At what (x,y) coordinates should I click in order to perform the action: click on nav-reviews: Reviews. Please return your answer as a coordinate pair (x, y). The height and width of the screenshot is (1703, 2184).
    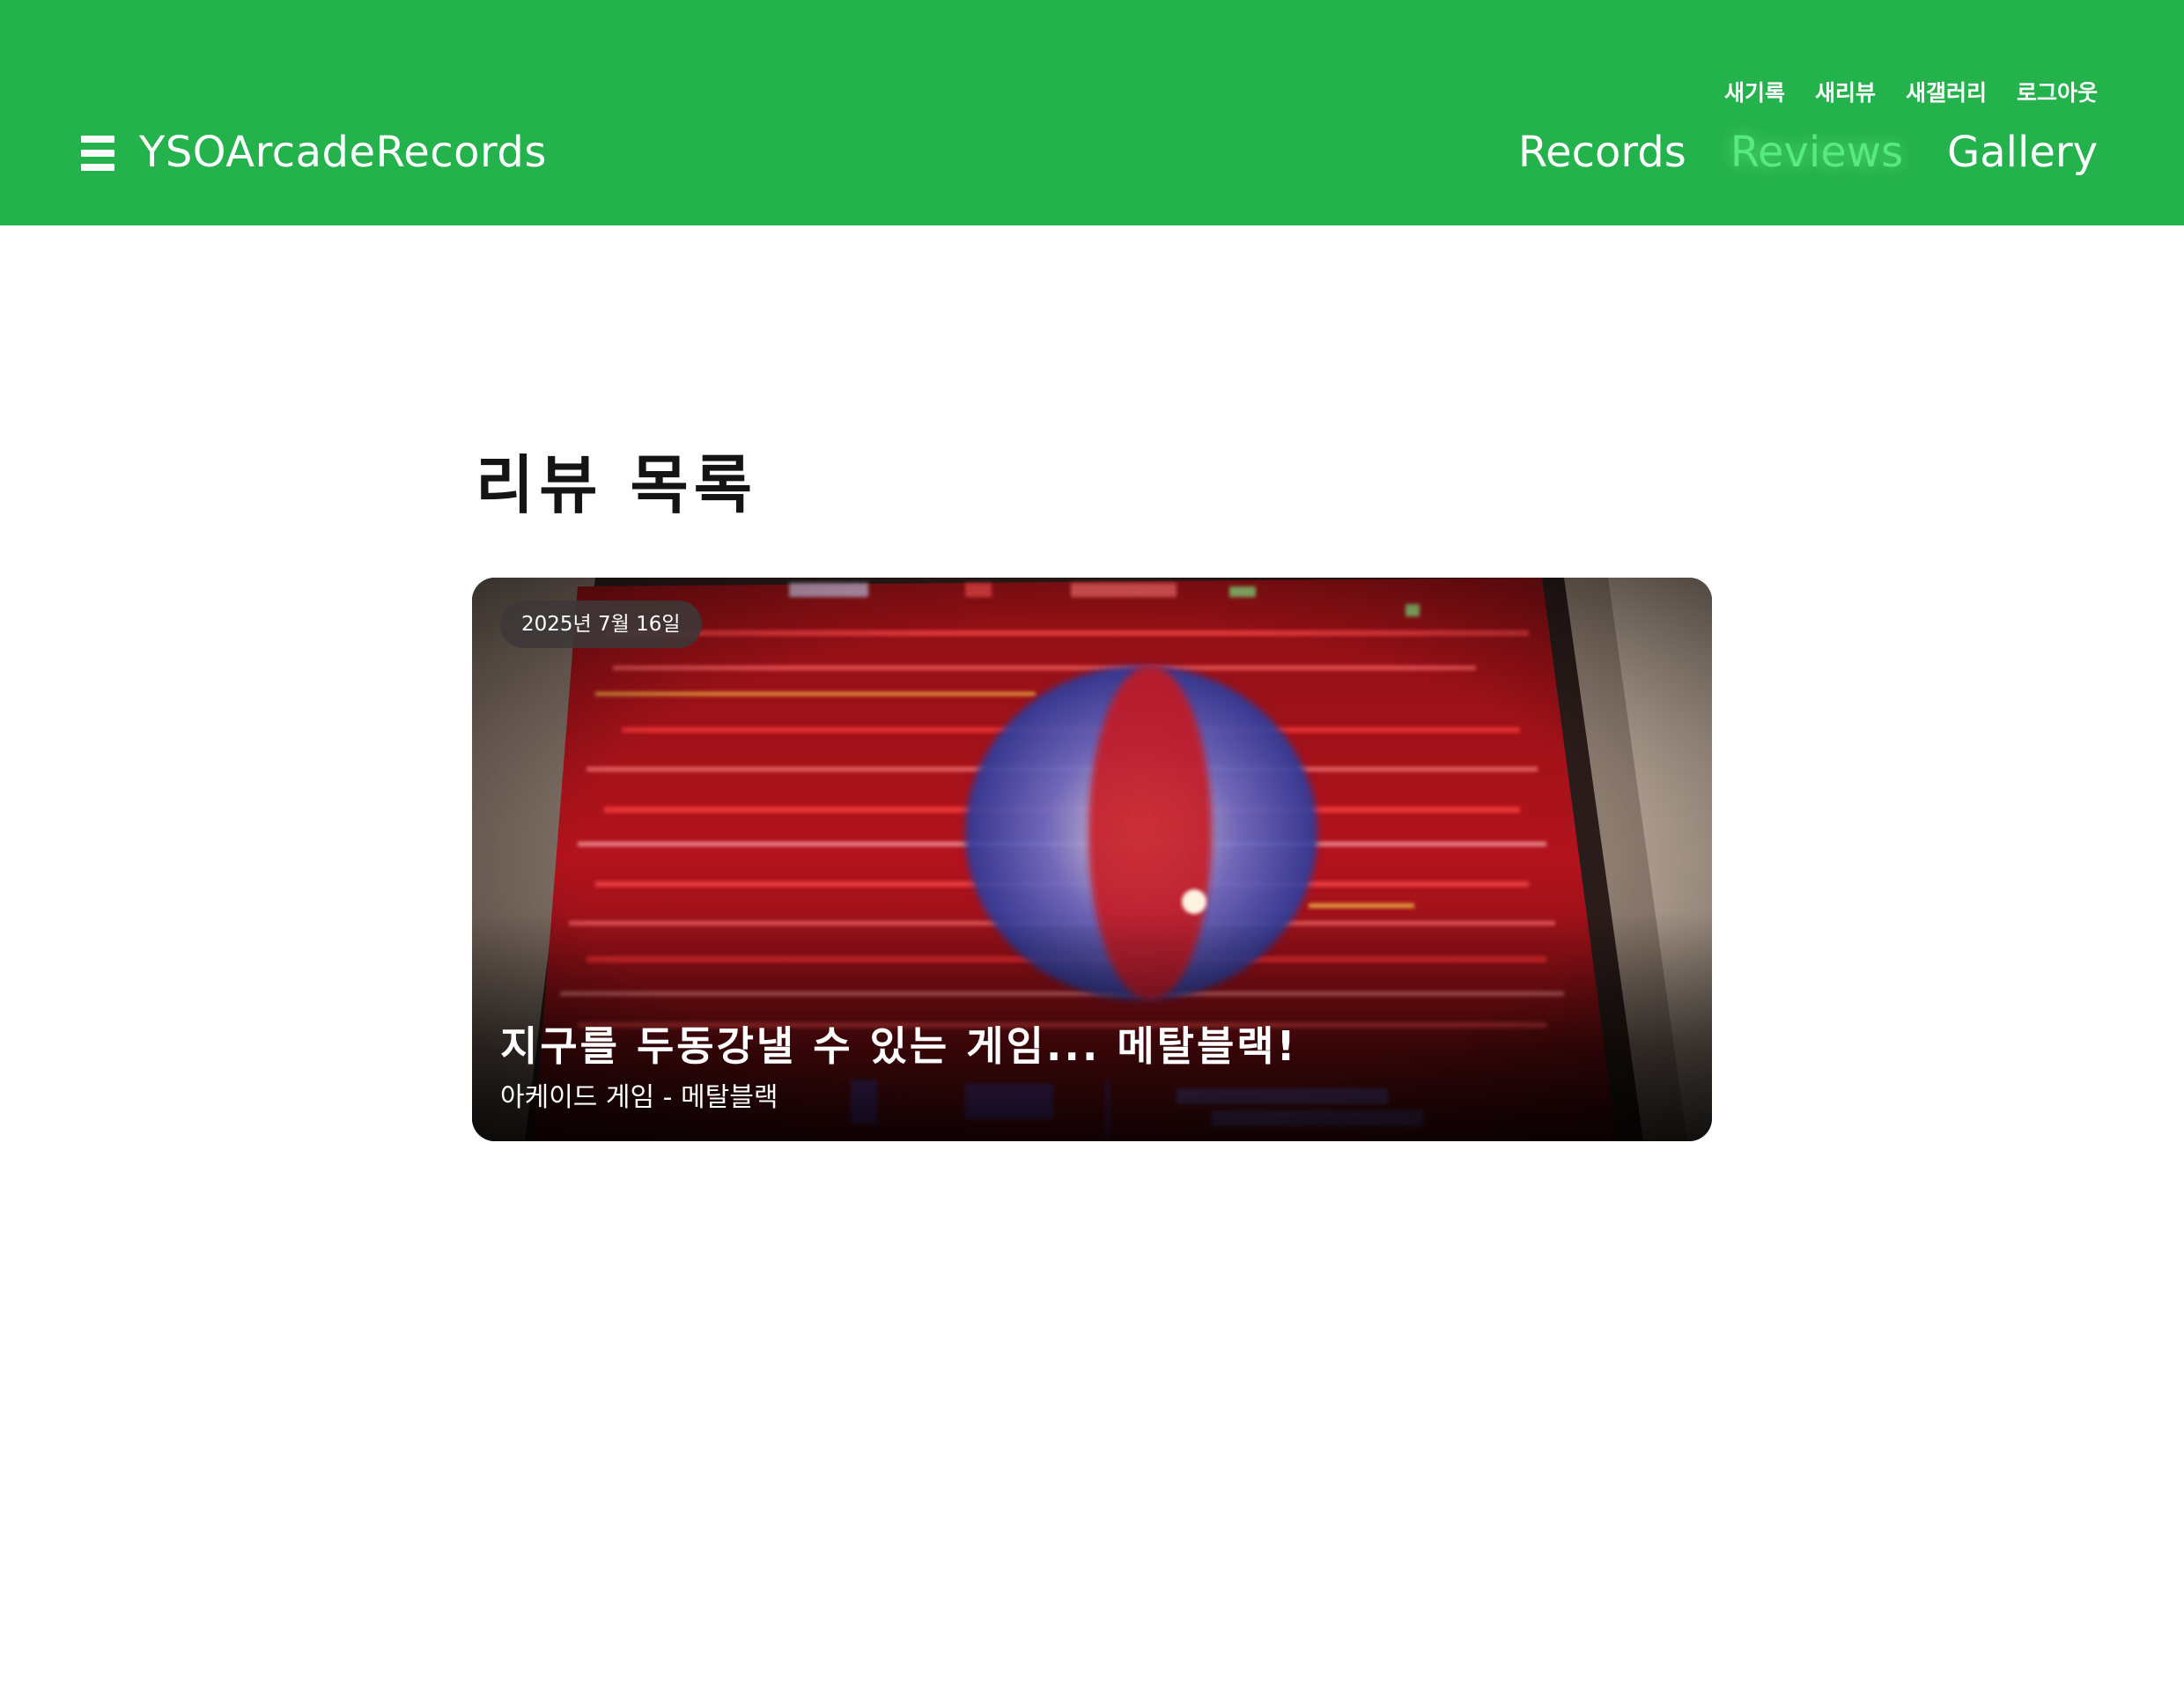
    Looking at the image, I should click on (1816, 152).